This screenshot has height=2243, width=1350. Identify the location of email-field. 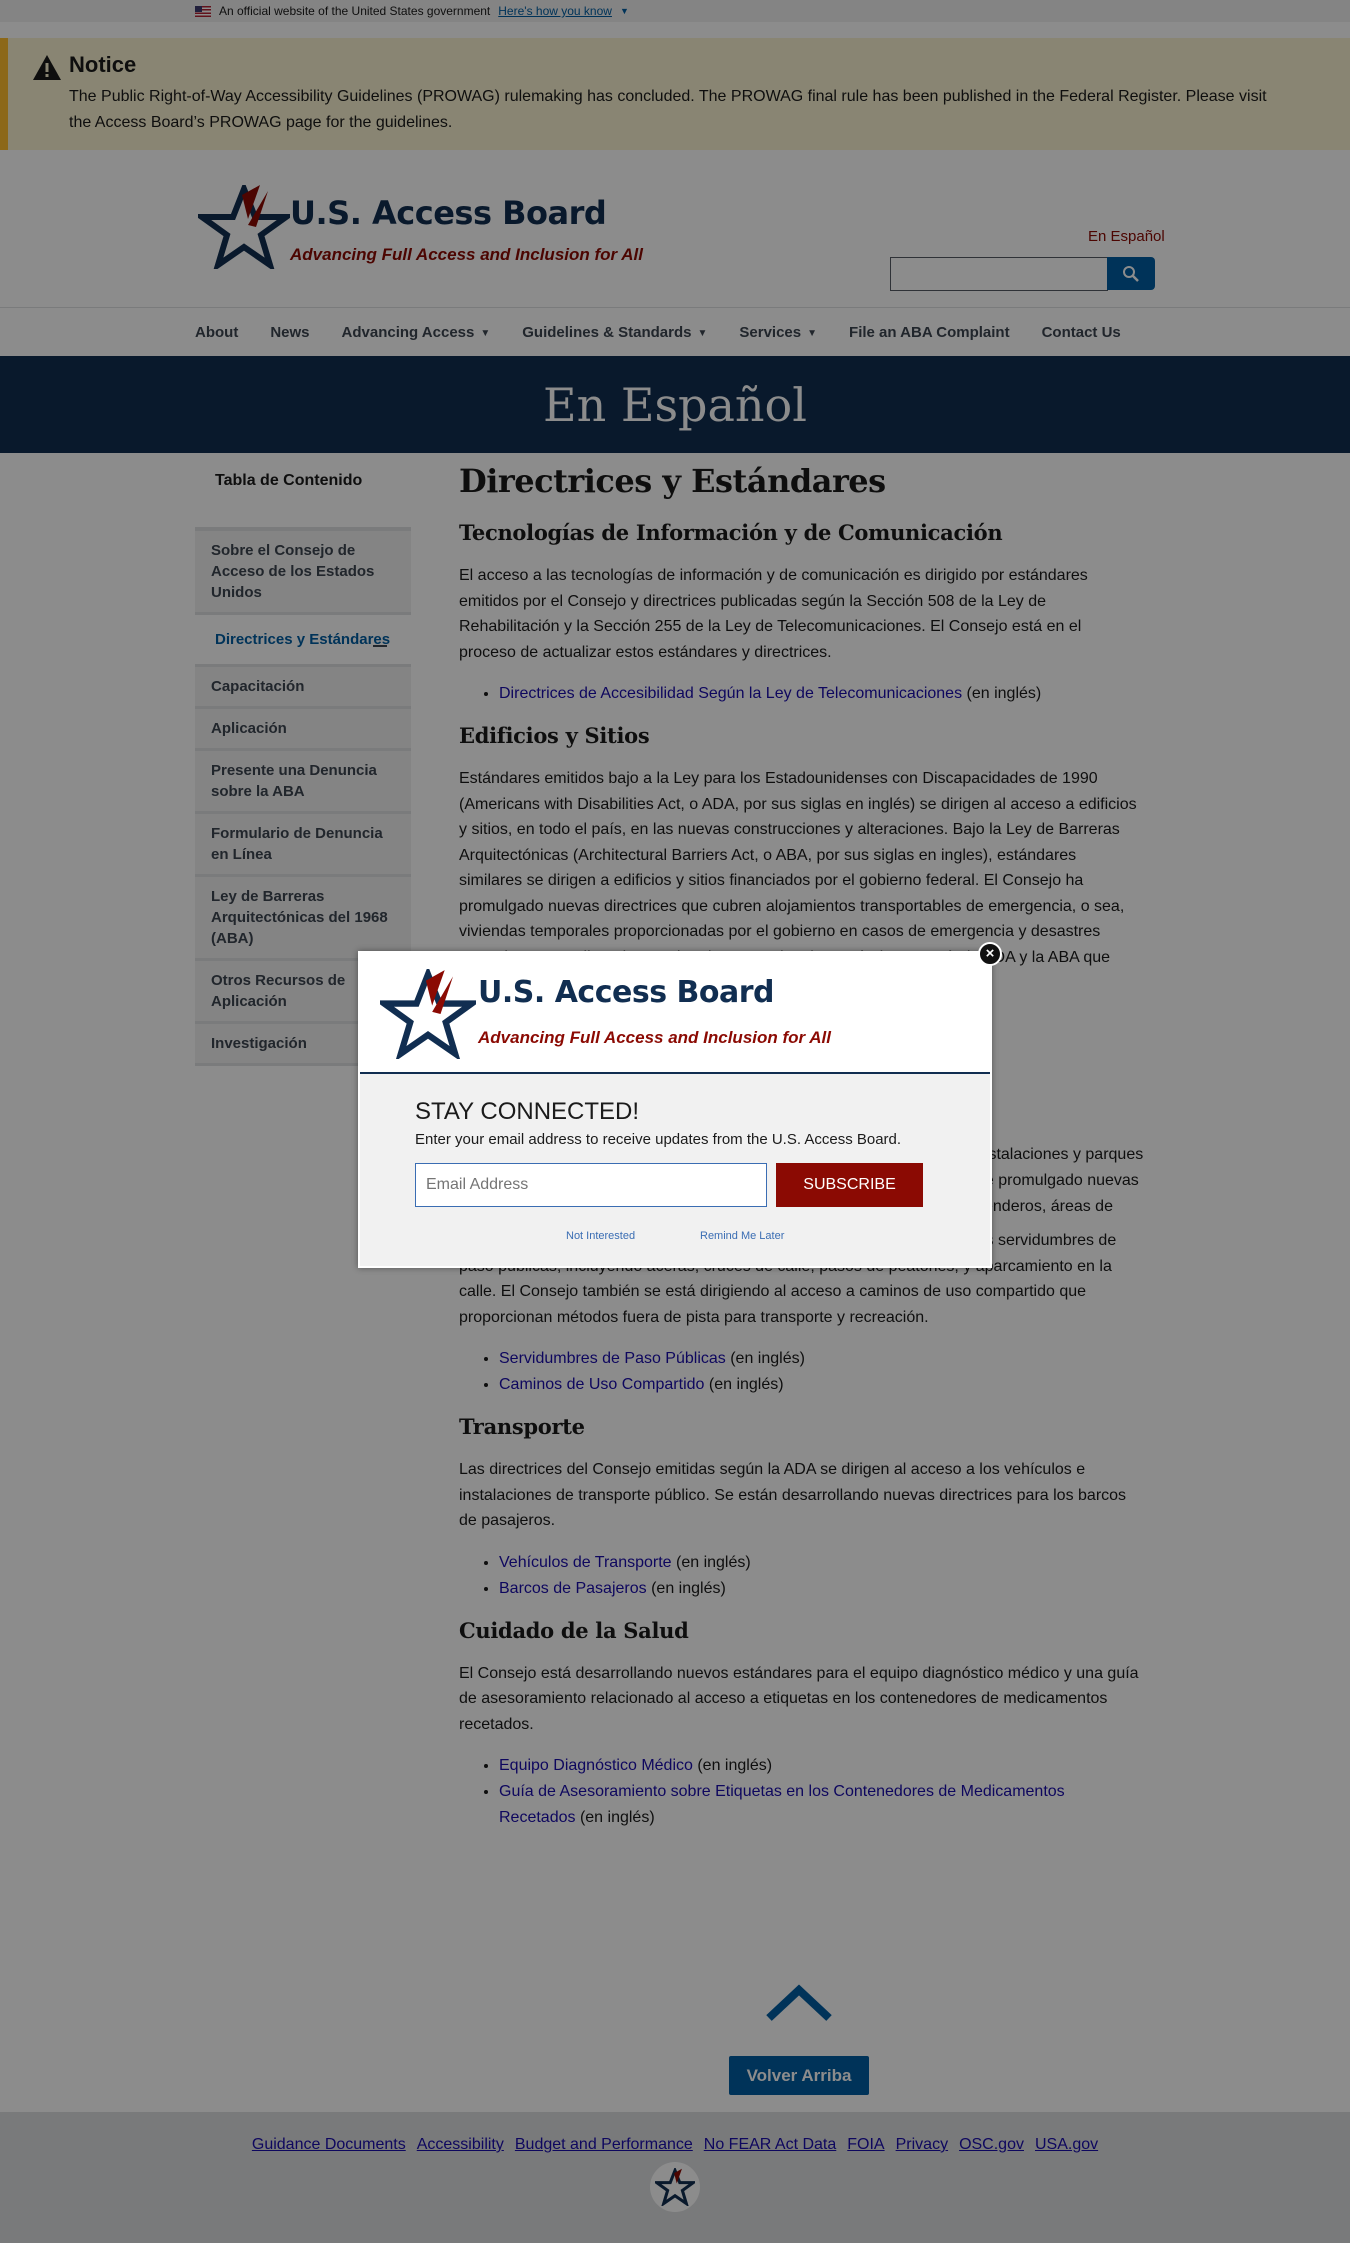
(591, 1185).